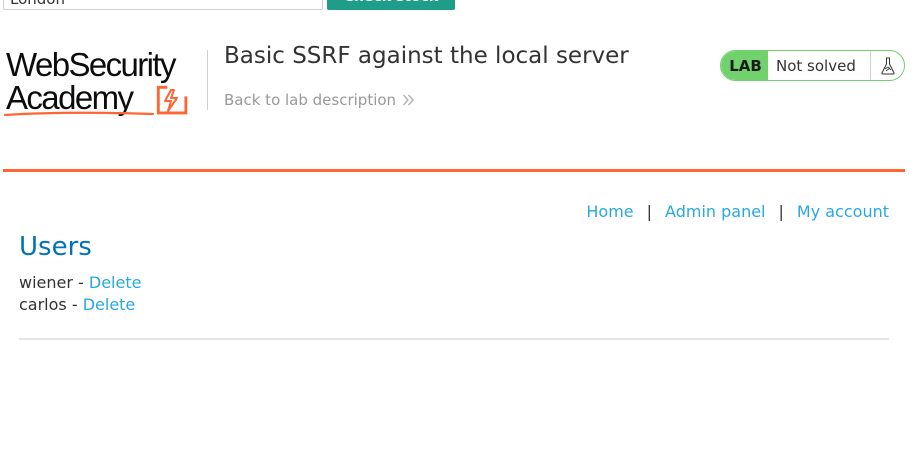 The width and height of the screenshot is (915, 476). Describe the element at coordinates (426, 56) in the screenshot. I see `lab-title: Basic SSRF against the local server` at that location.